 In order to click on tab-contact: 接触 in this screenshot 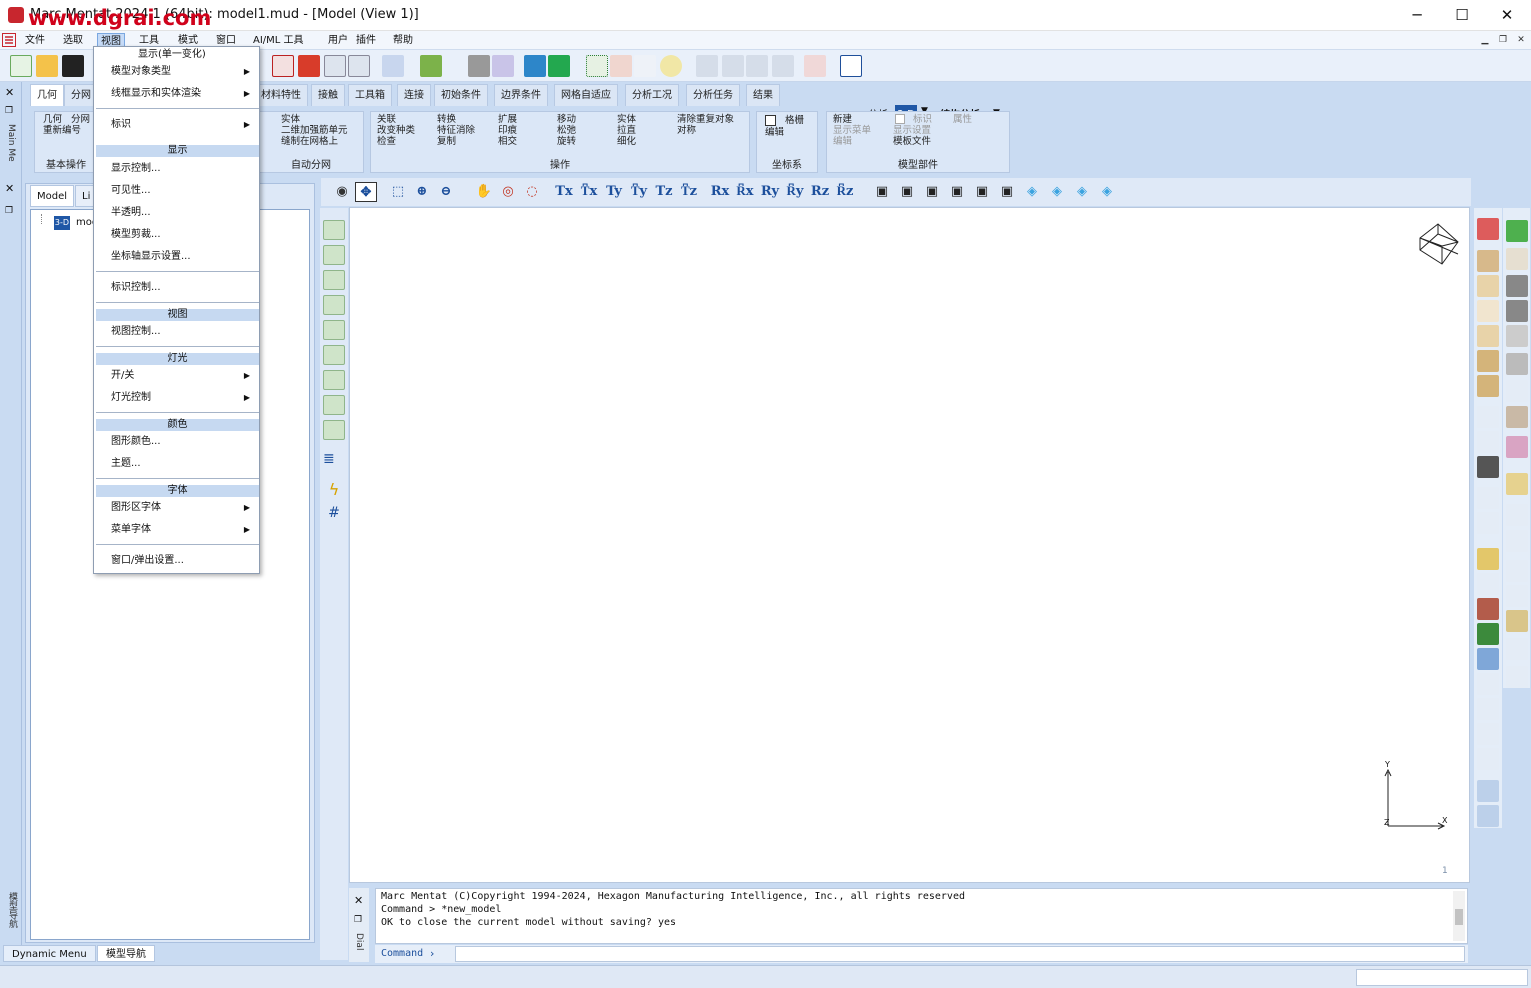, I will do `click(328, 95)`.